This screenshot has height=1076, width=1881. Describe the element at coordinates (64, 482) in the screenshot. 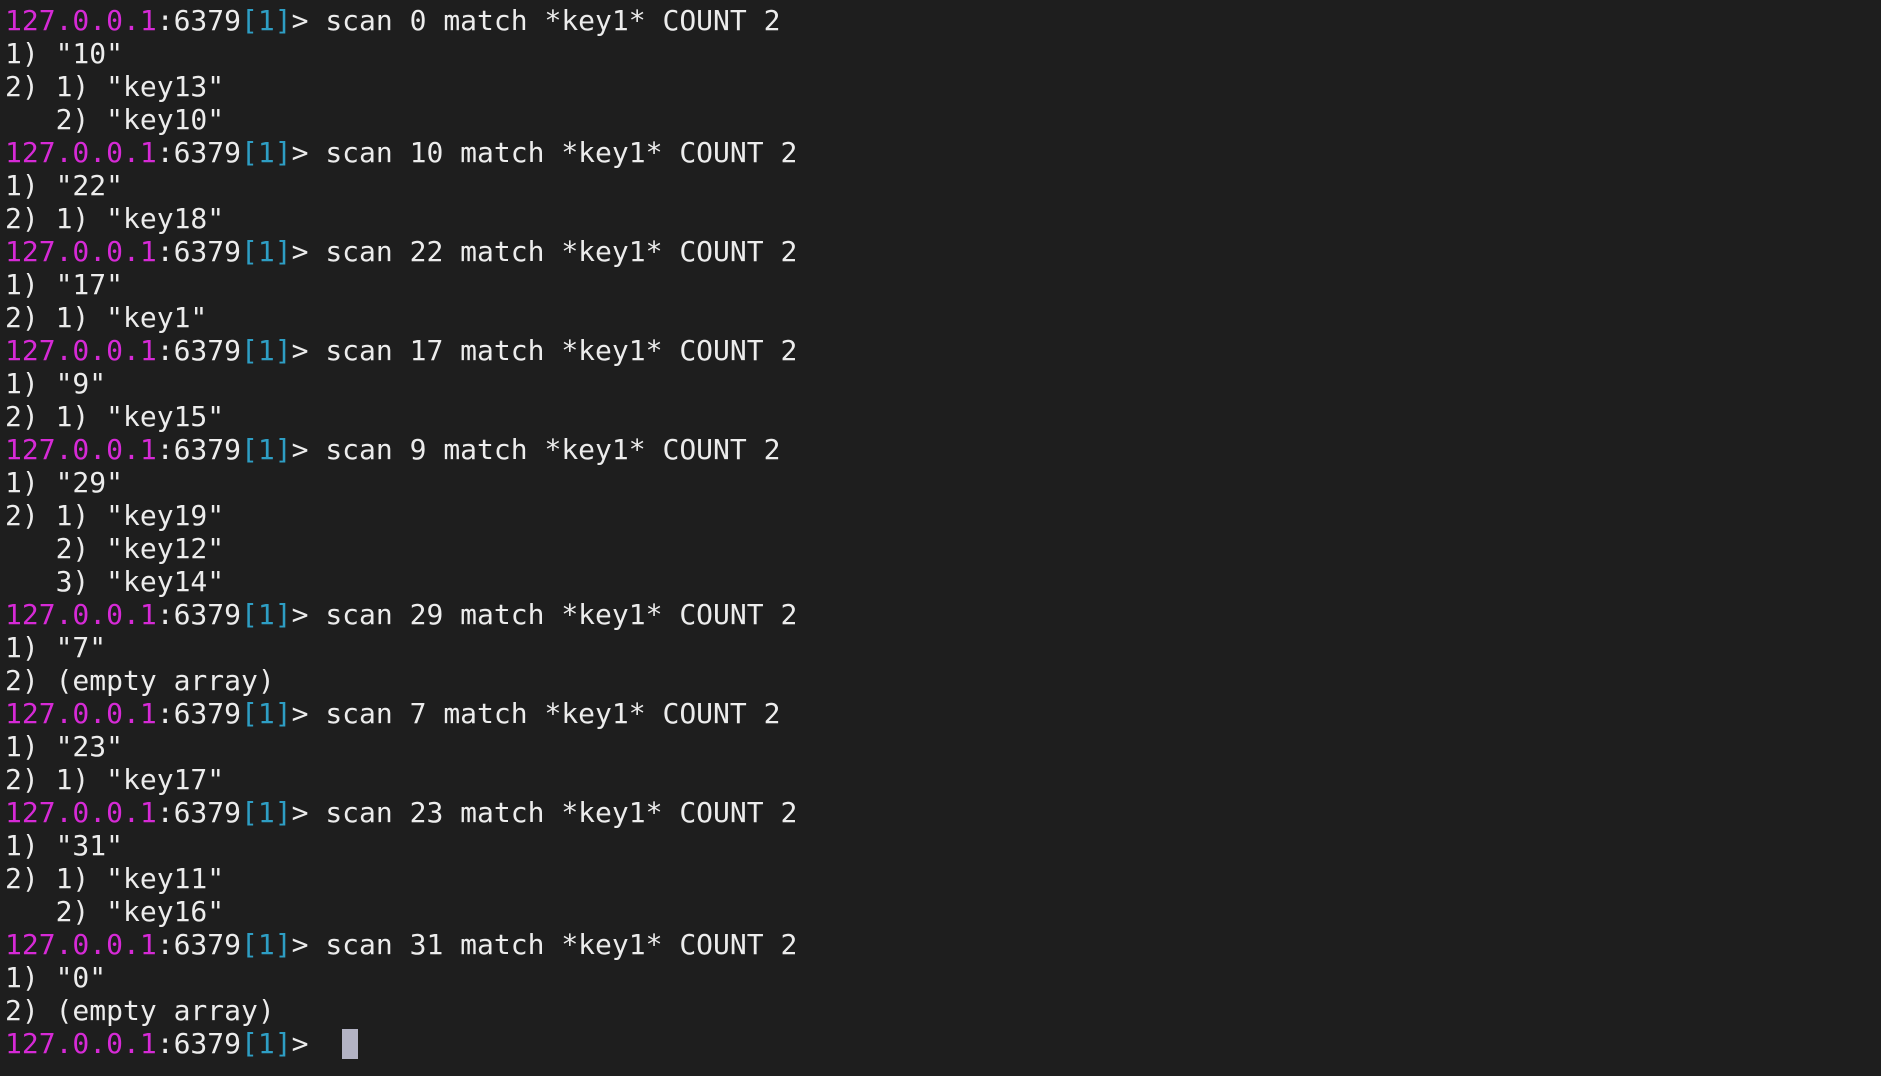

I see `output-text: 1) "29"` at that location.